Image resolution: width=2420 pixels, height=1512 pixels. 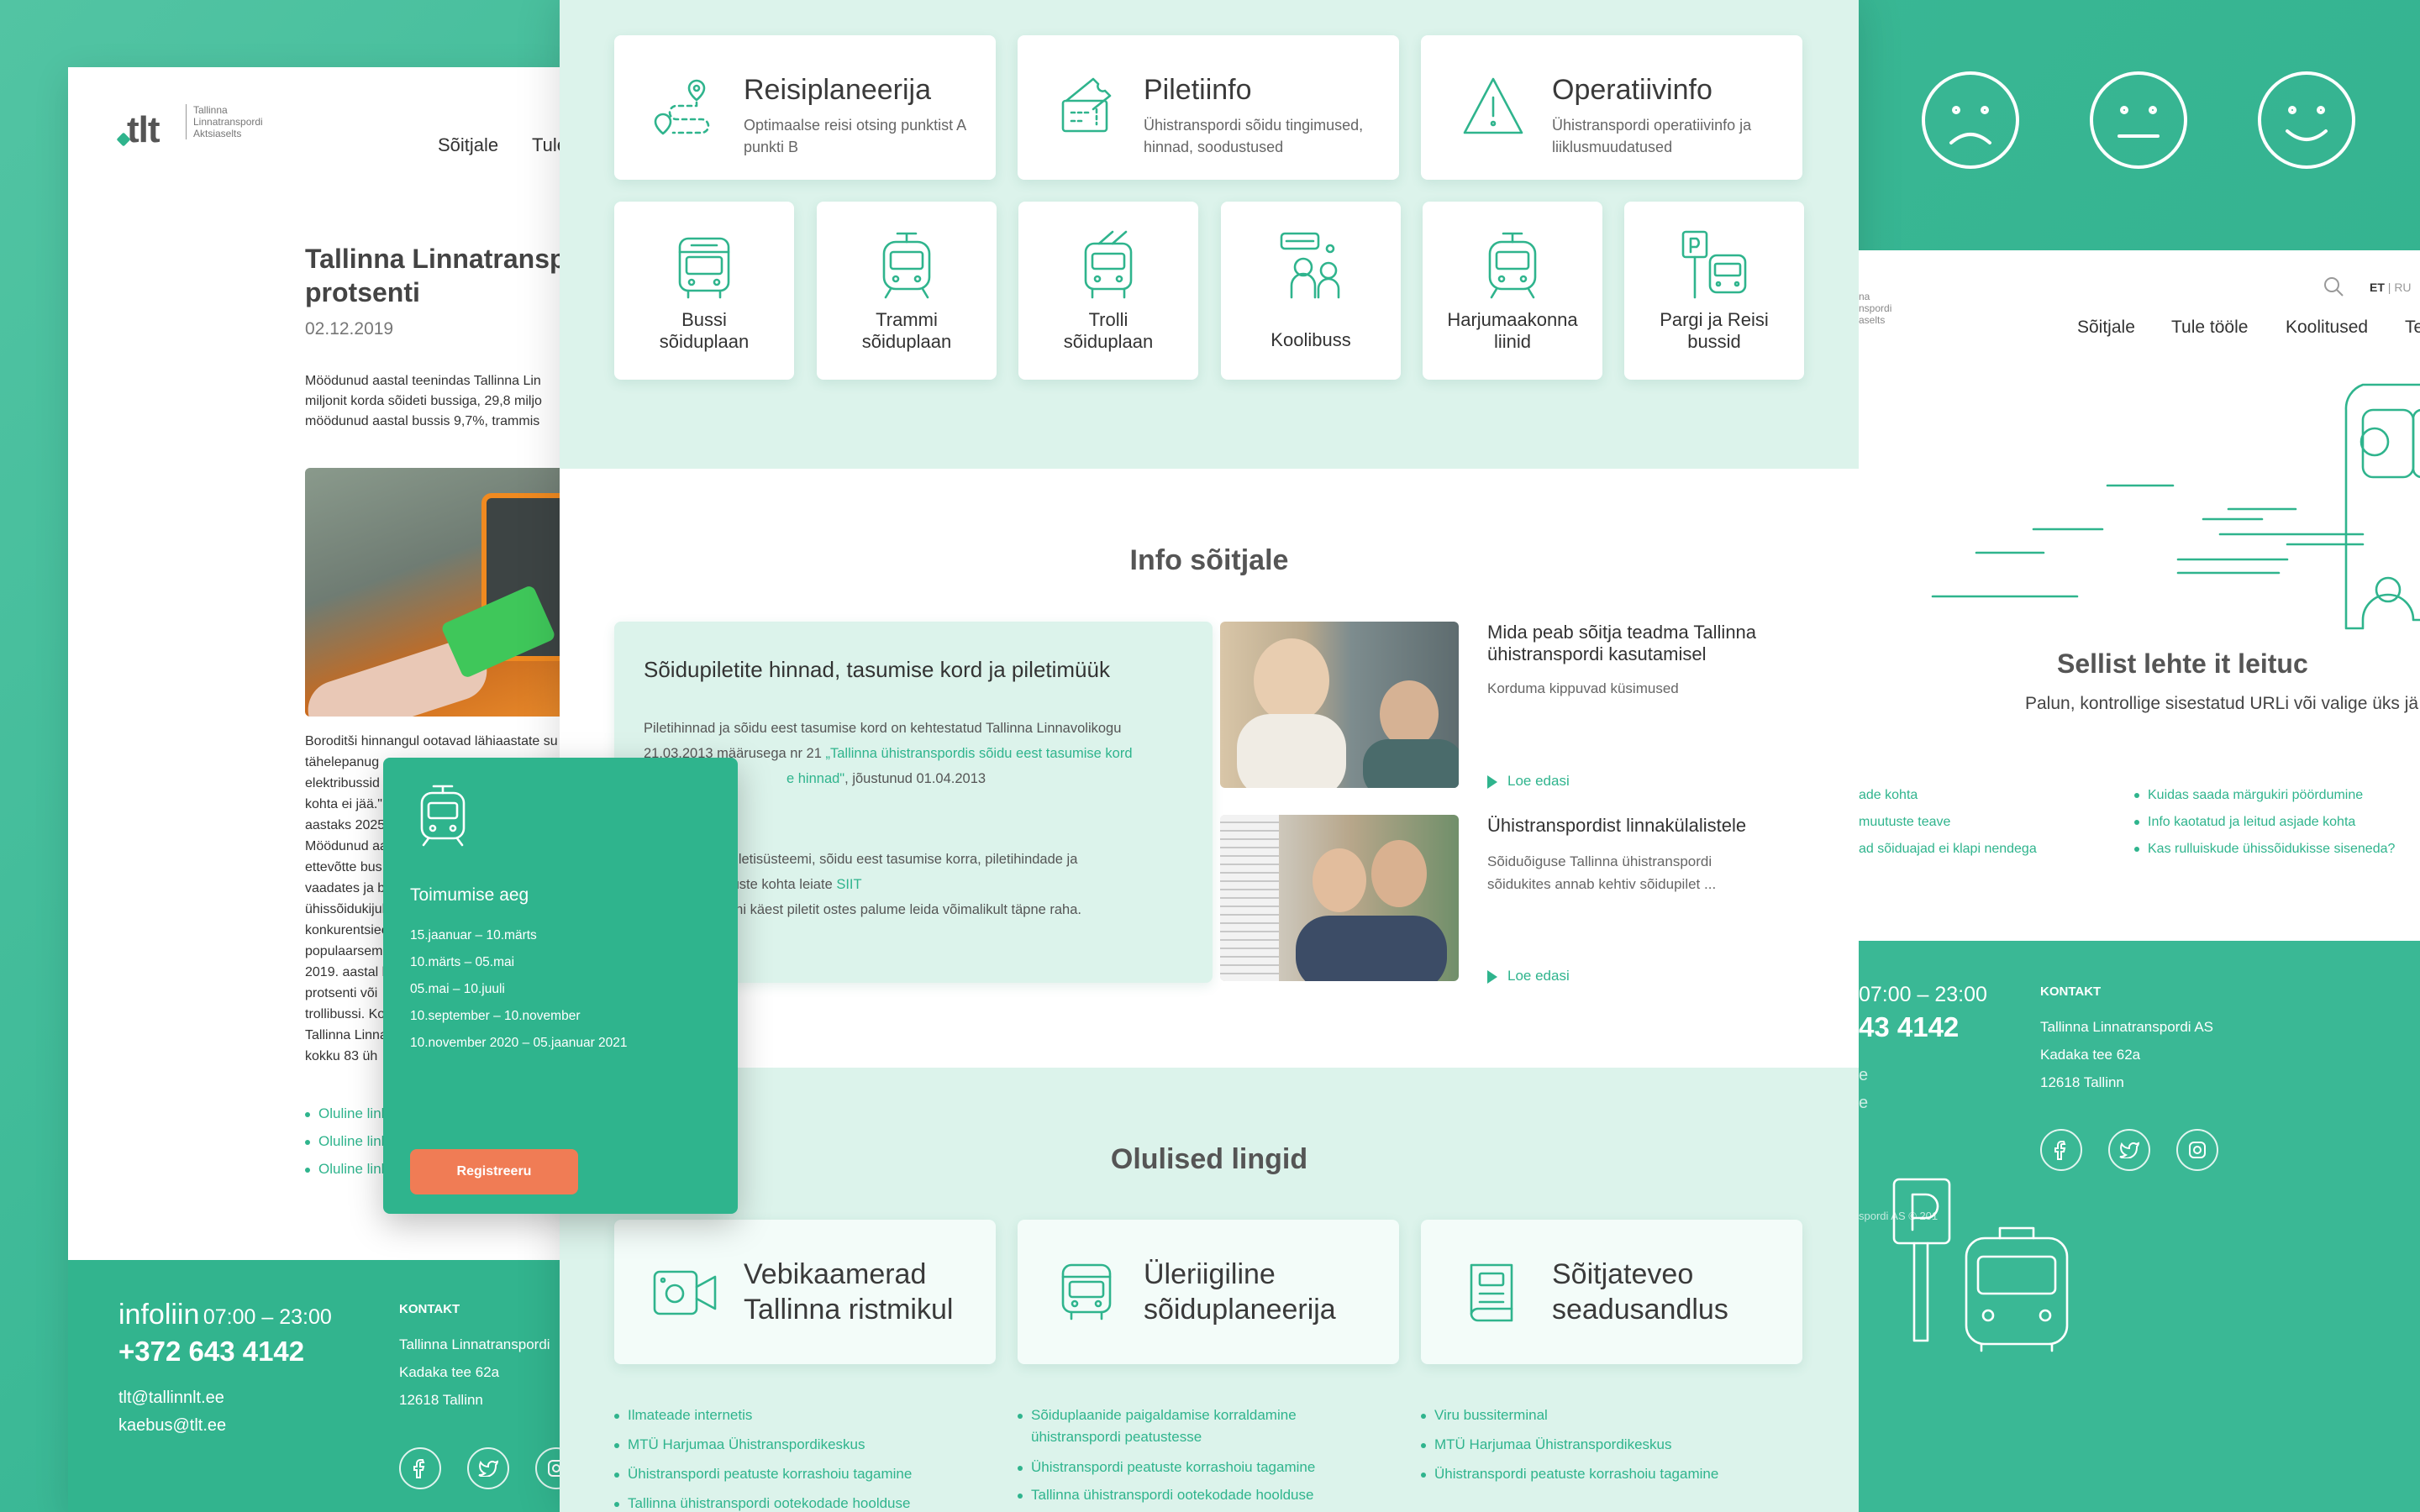 What do you see at coordinates (353, 1169) in the screenshot?
I see `link-label: Oluline link` at bounding box center [353, 1169].